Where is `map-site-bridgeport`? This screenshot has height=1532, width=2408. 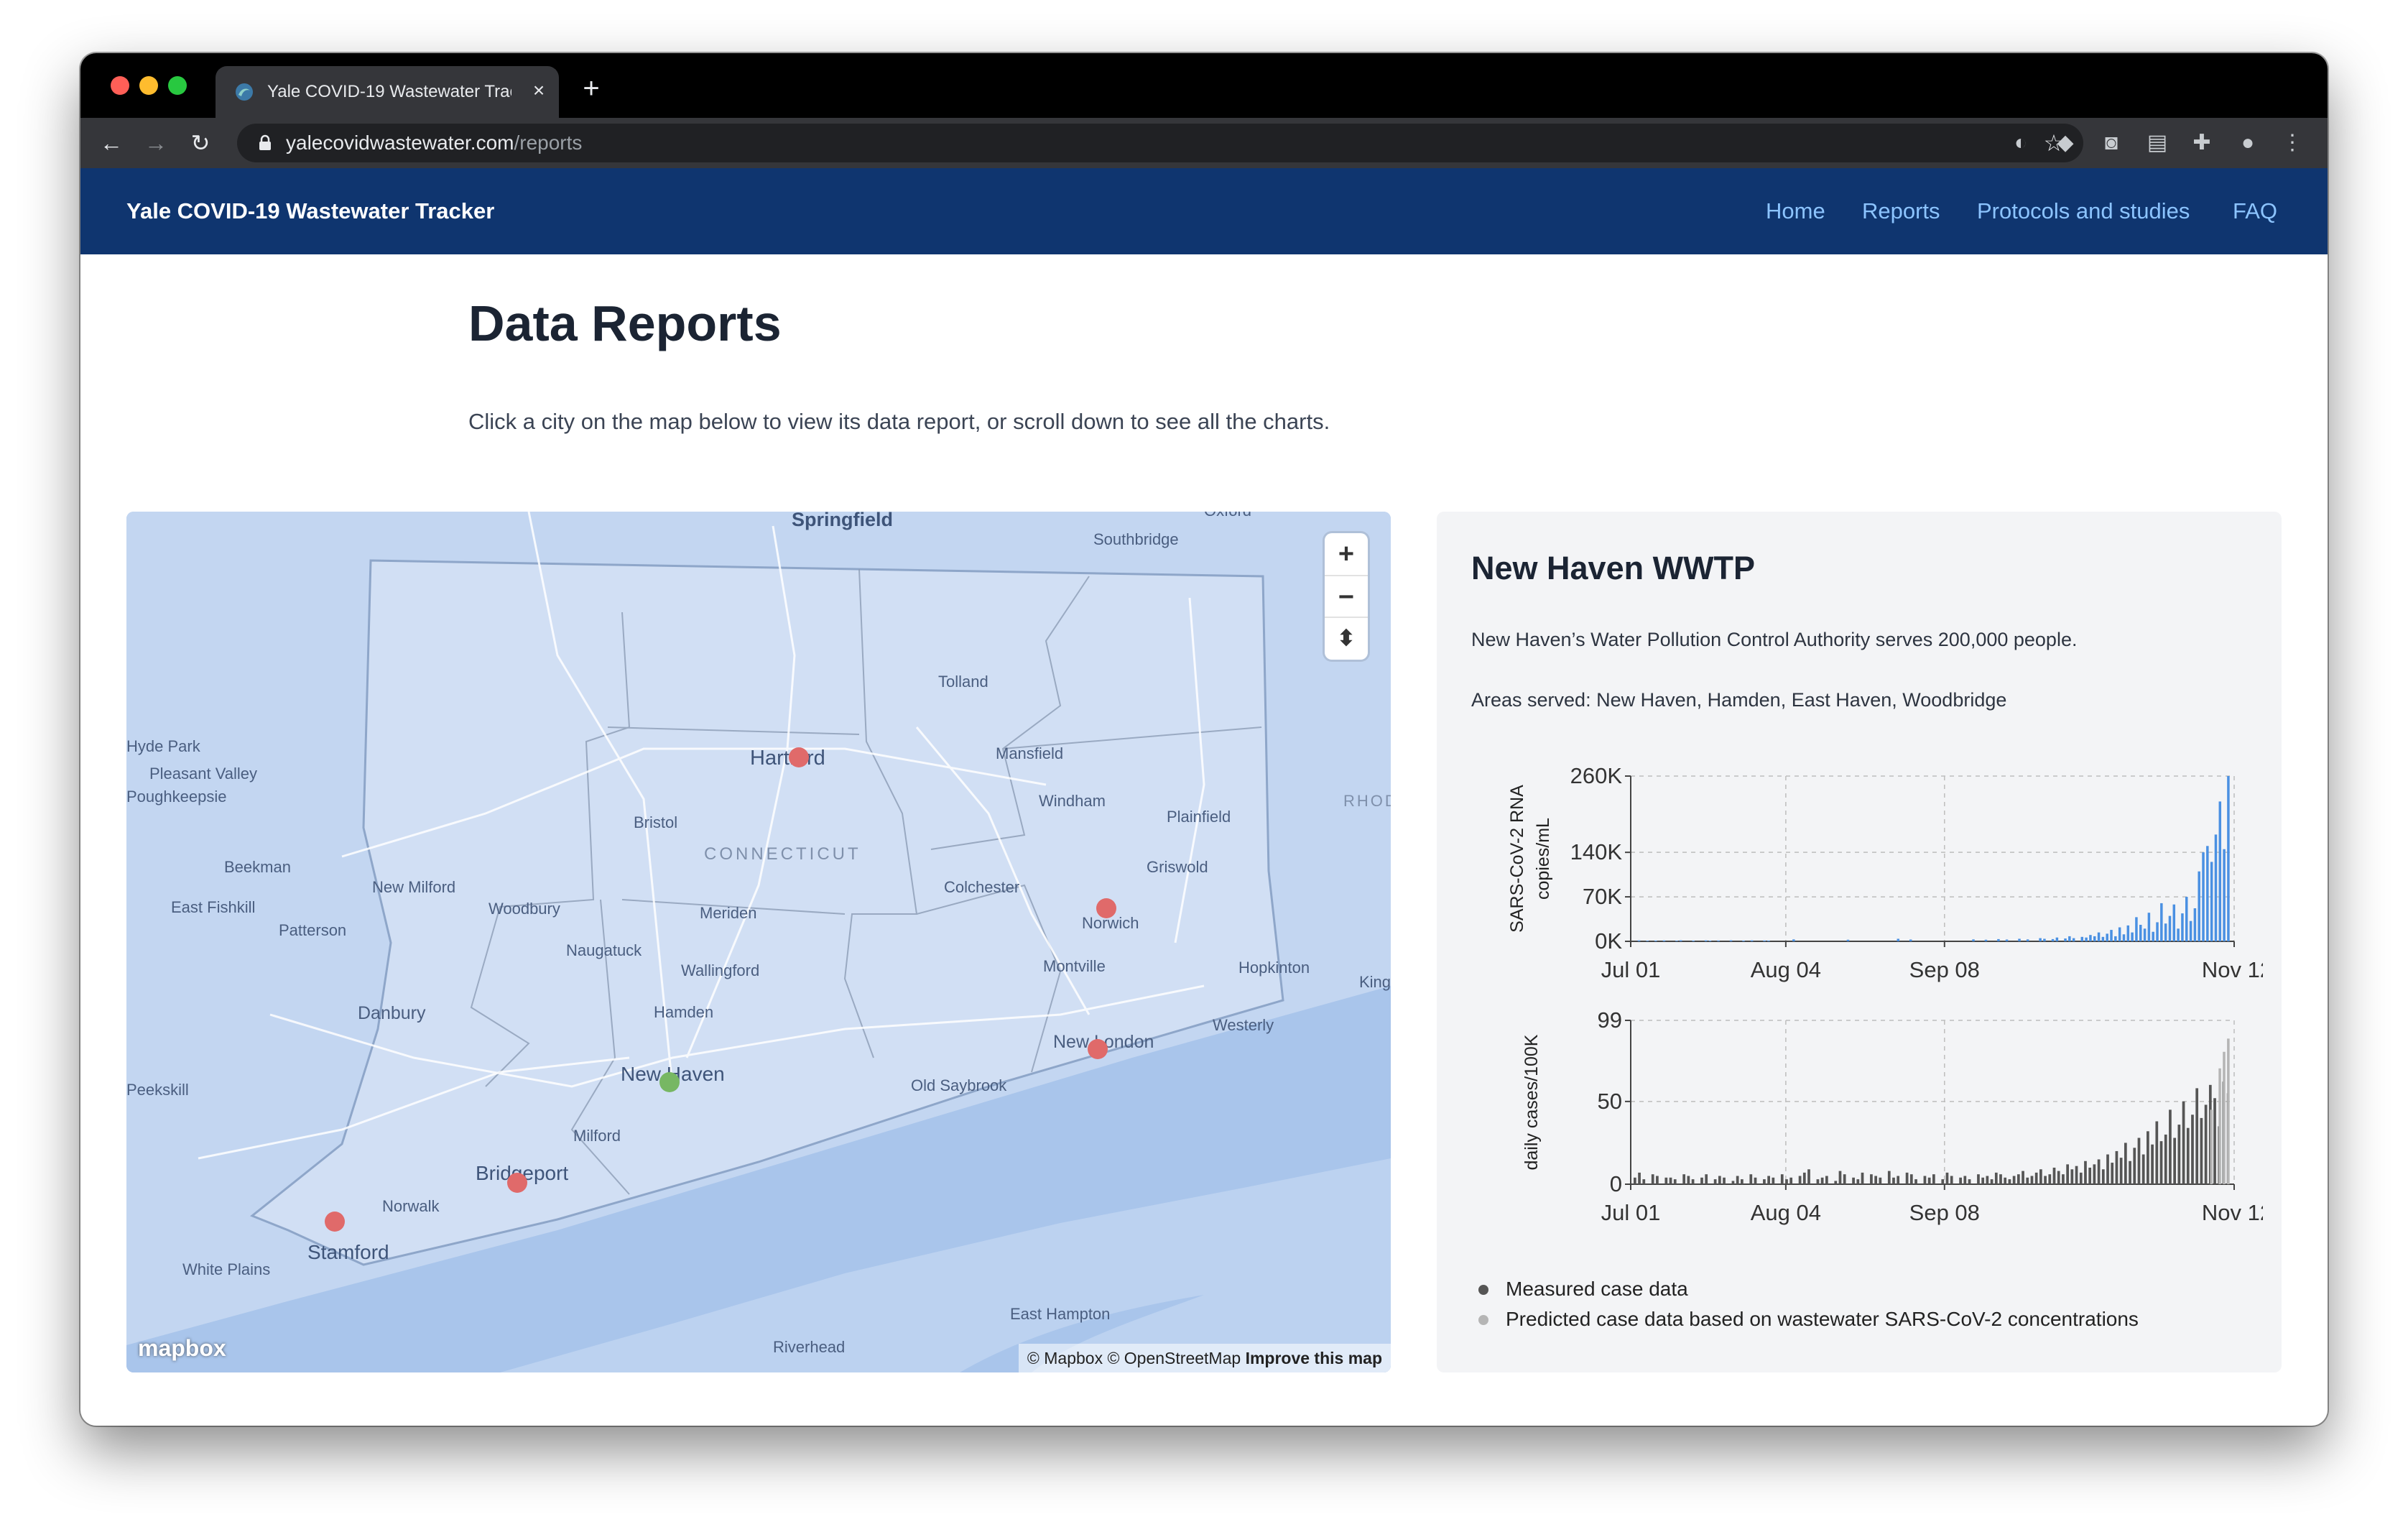
map-site-bridgeport is located at coordinates (517, 1183).